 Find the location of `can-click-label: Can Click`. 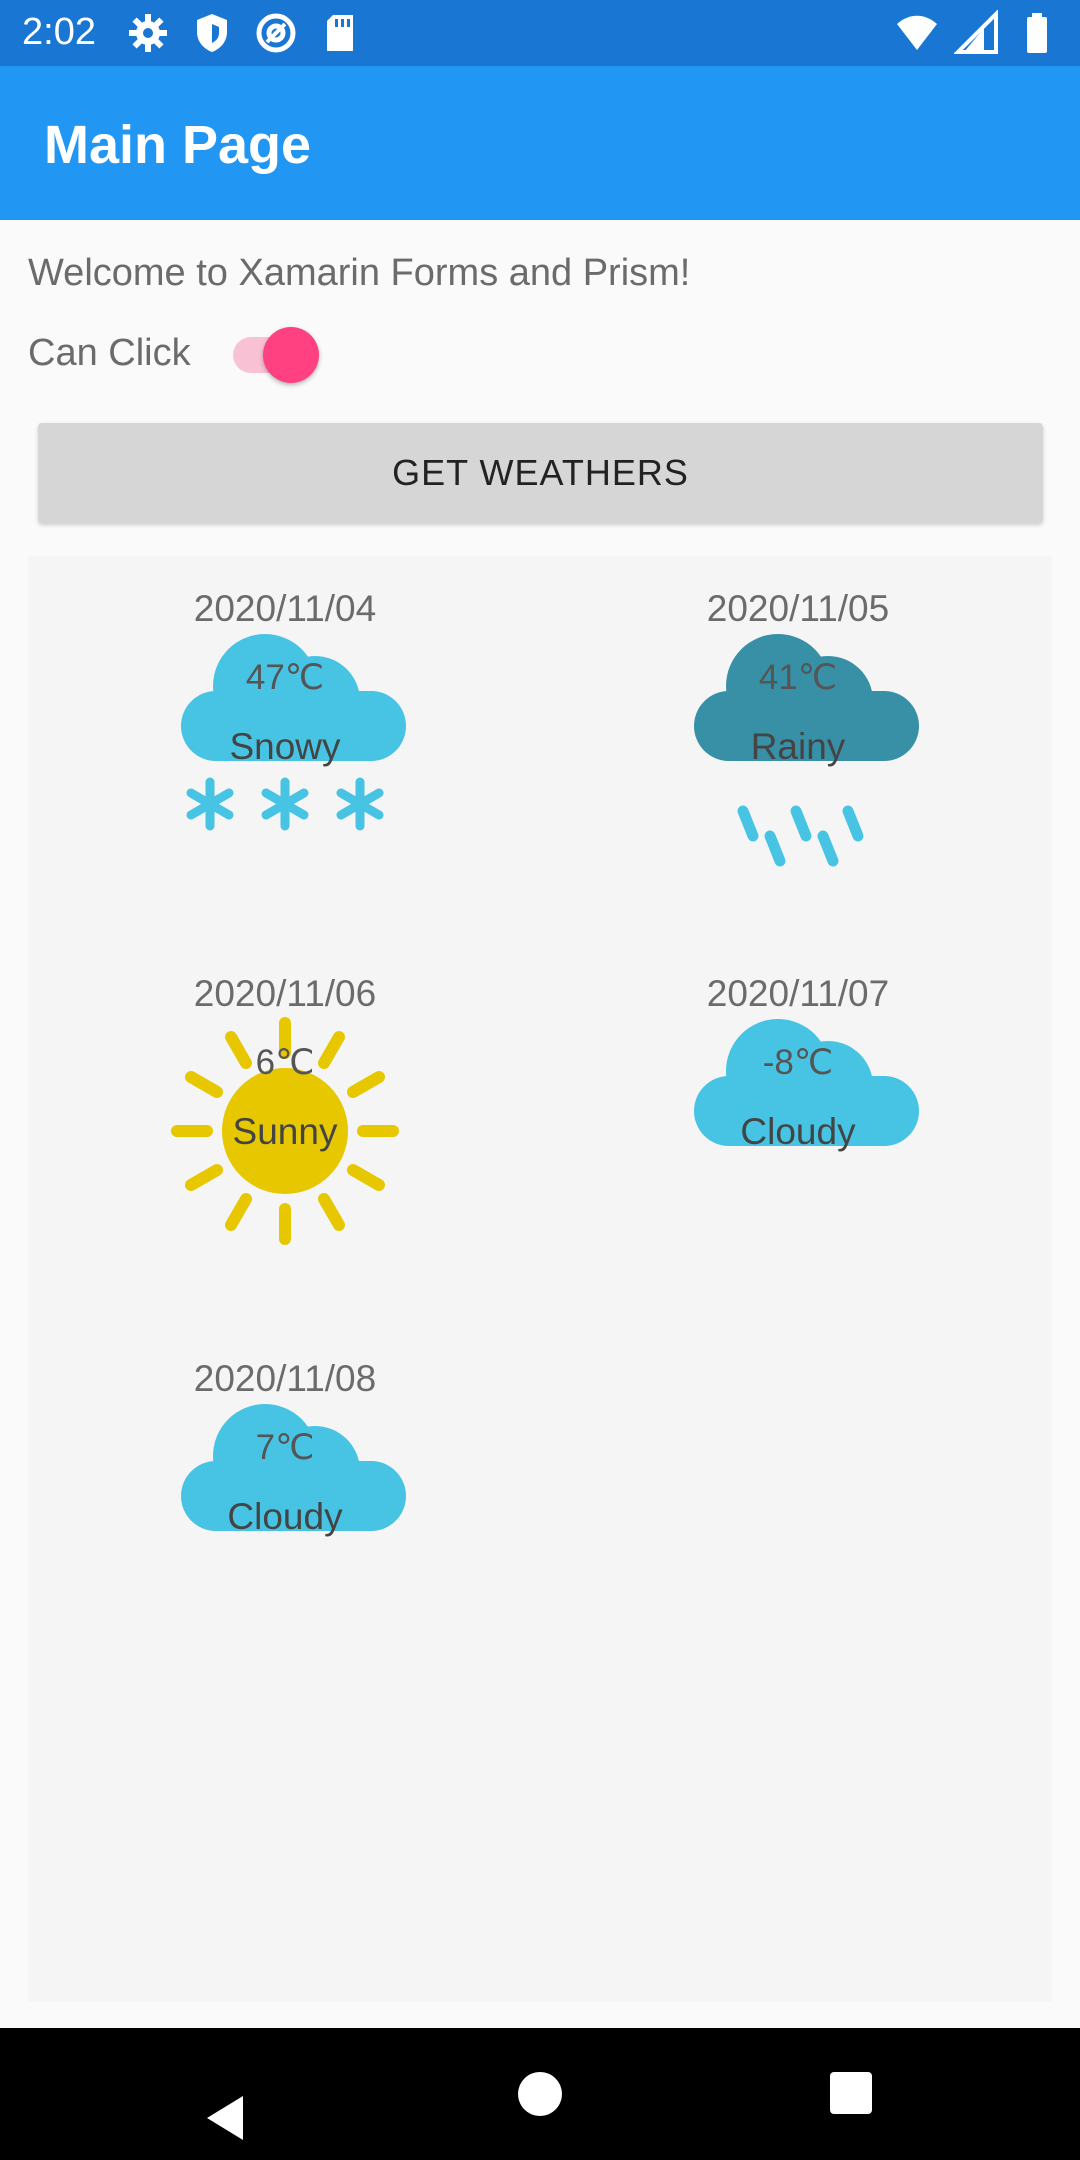

can-click-label: Can Click is located at coordinates (109, 353).